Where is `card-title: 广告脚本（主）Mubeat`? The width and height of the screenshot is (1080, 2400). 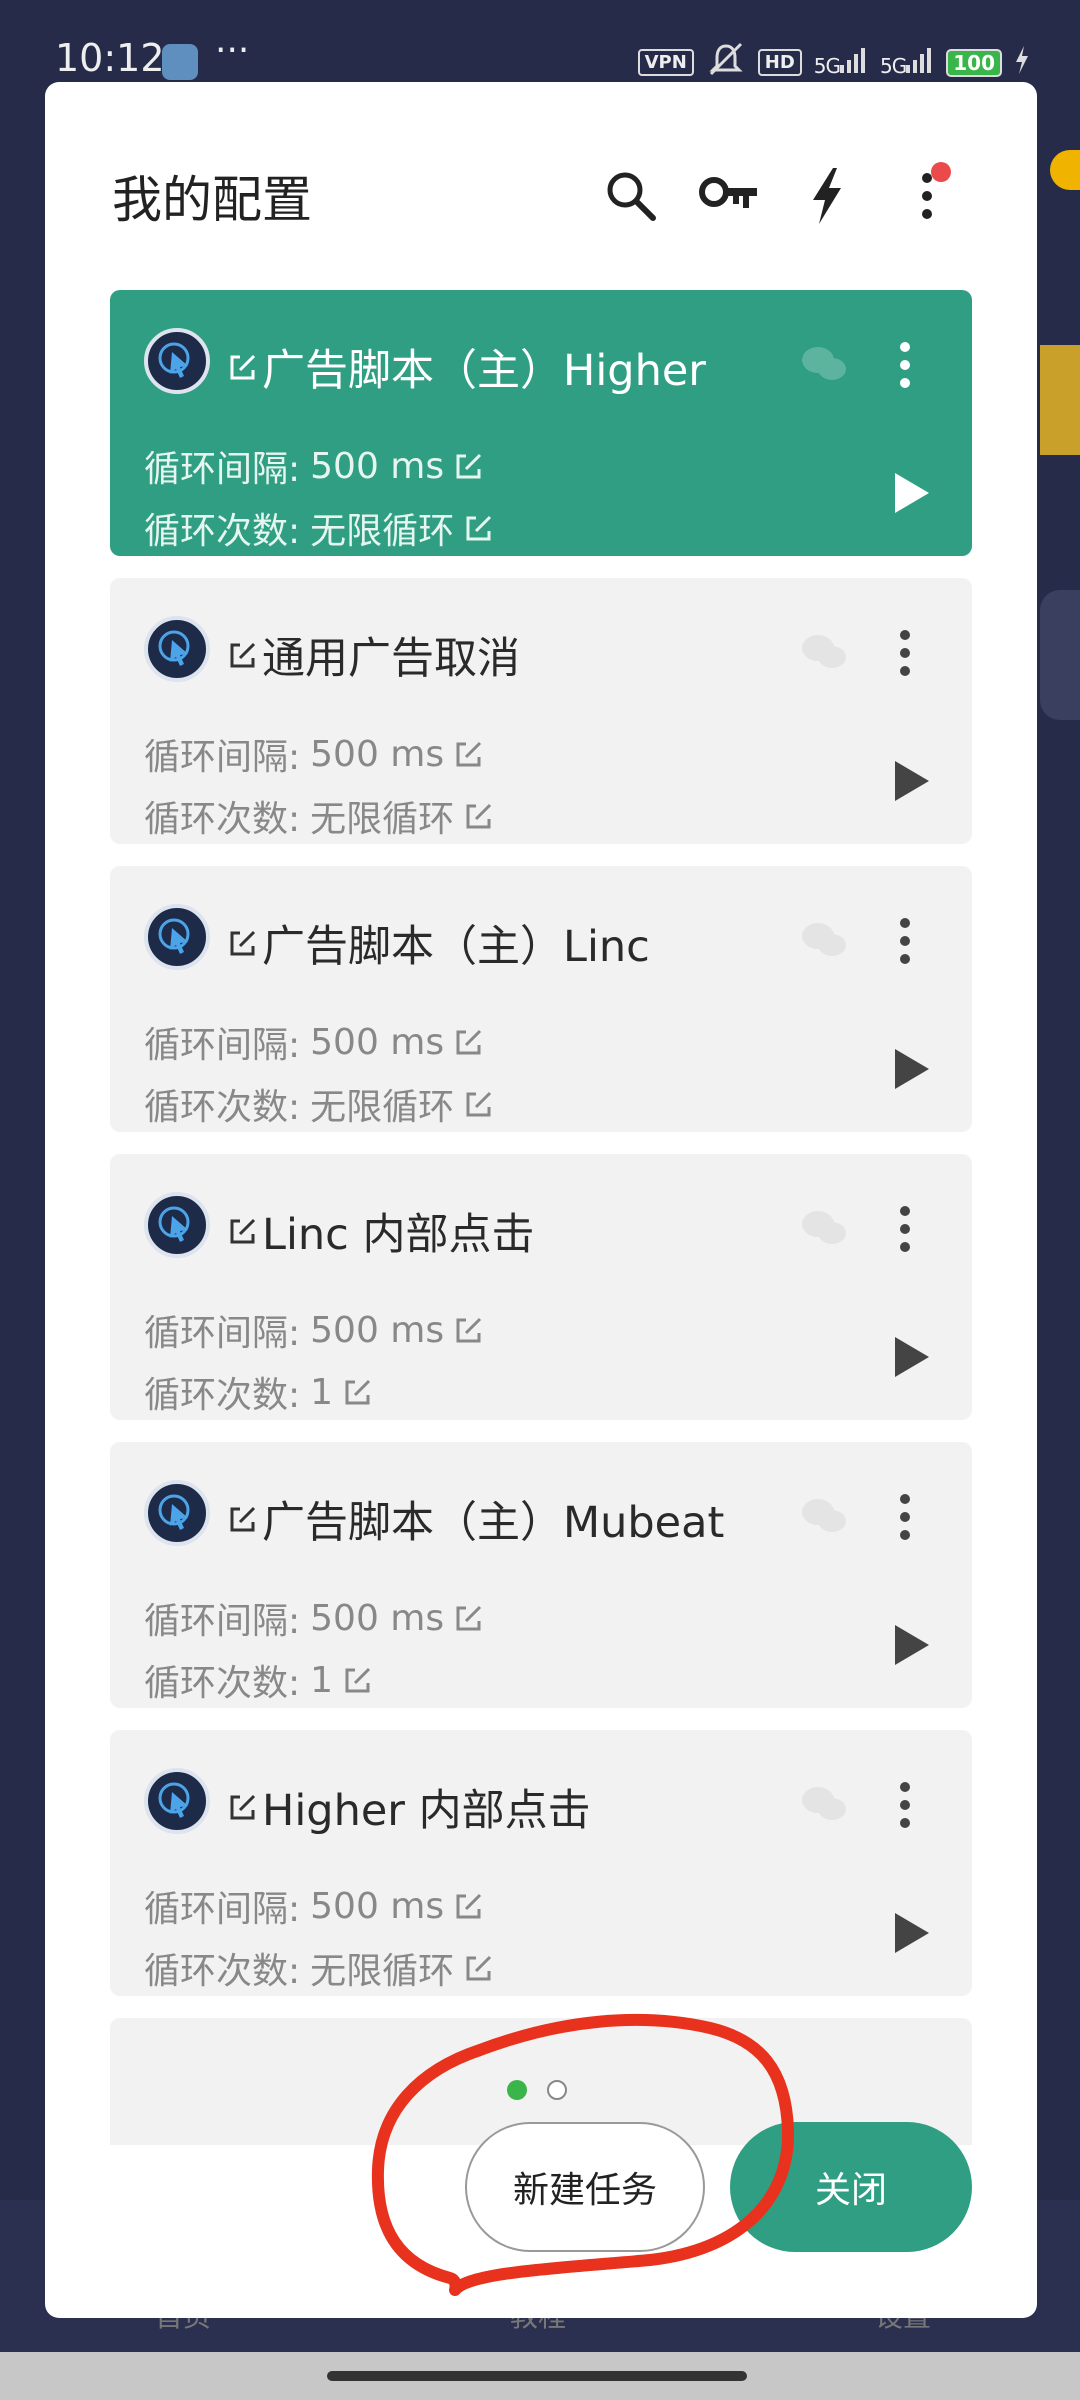
card-title: 广告脚本（主）Mubeat is located at coordinates (493, 1519).